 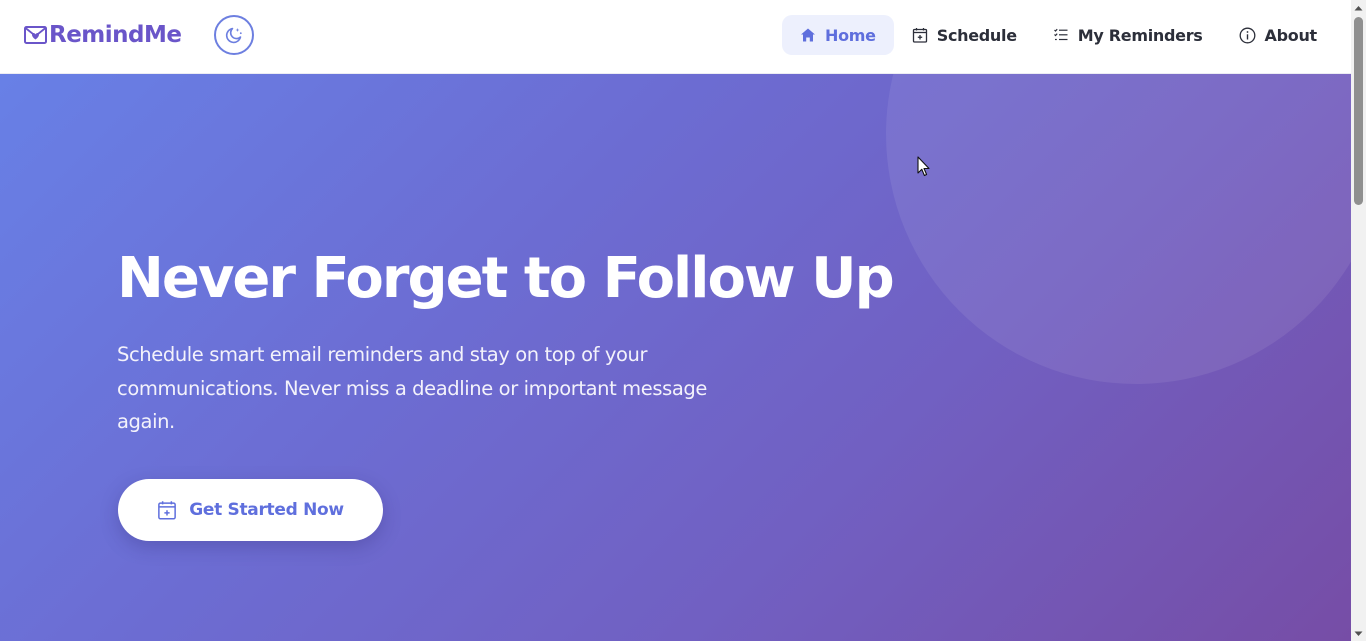 What do you see at coordinates (1358, 320) in the screenshot?
I see `vertical-scrollbar` at bounding box center [1358, 320].